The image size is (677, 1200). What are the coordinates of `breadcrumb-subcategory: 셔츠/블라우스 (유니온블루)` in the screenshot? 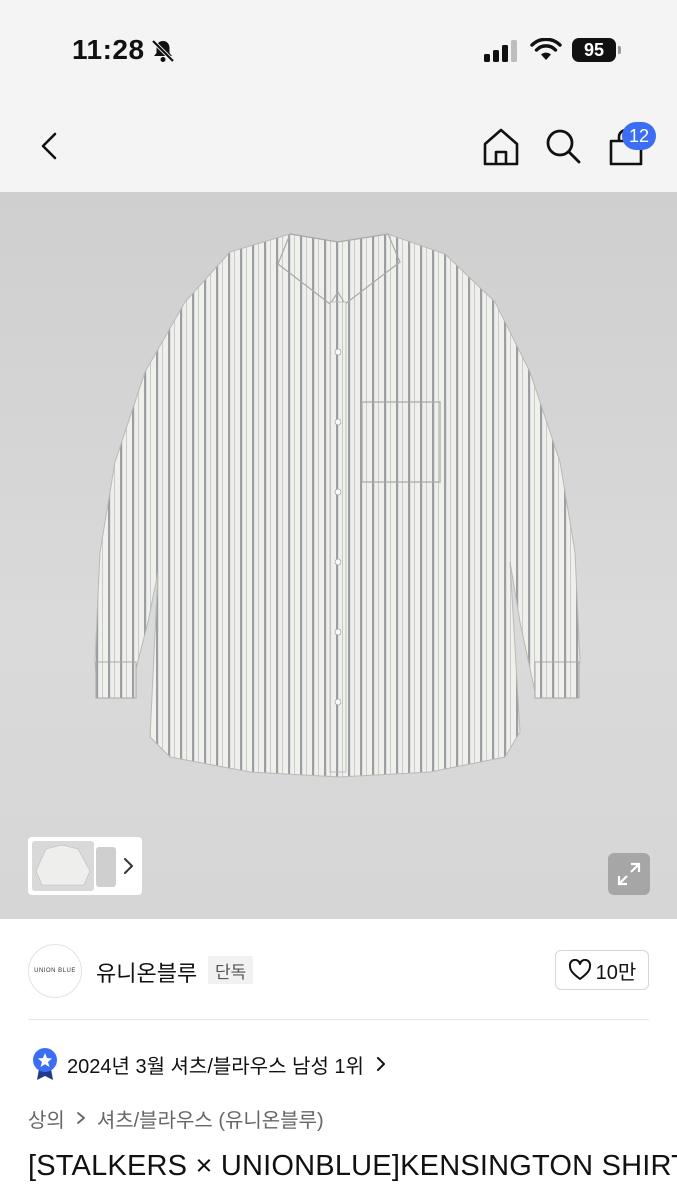 It's located at (210, 1118).